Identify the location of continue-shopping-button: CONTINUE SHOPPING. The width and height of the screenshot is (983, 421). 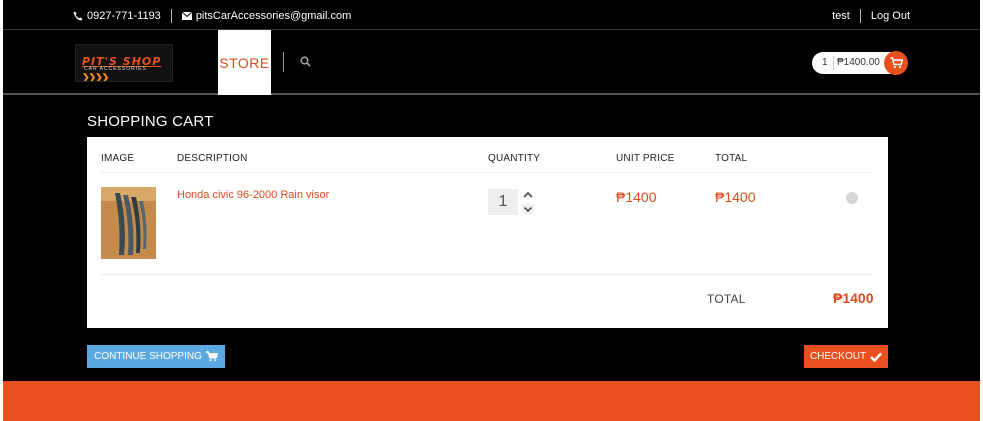
(156, 356).